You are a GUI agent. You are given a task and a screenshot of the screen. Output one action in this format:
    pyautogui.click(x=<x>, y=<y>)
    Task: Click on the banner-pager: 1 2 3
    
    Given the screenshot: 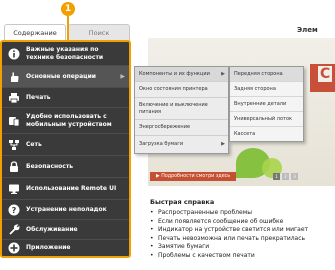 What is the action you would take?
    pyautogui.click(x=285, y=176)
    